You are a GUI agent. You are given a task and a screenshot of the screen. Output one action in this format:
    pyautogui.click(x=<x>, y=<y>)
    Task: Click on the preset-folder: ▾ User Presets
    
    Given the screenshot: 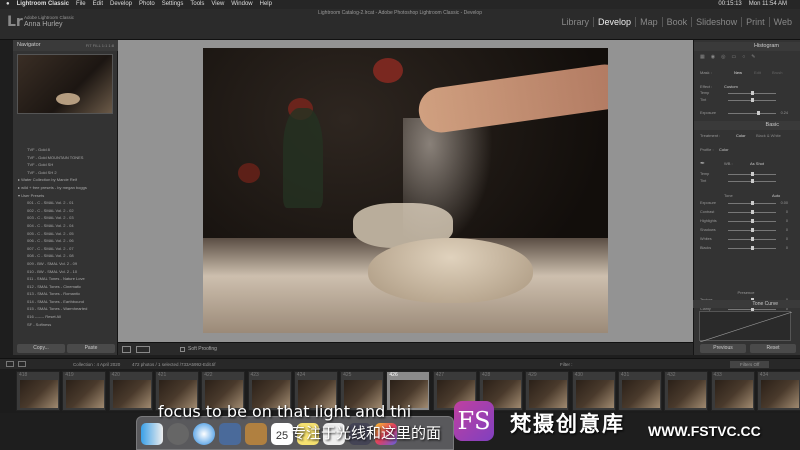 What is the action you would take?
    pyautogui.click(x=65, y=196)
    